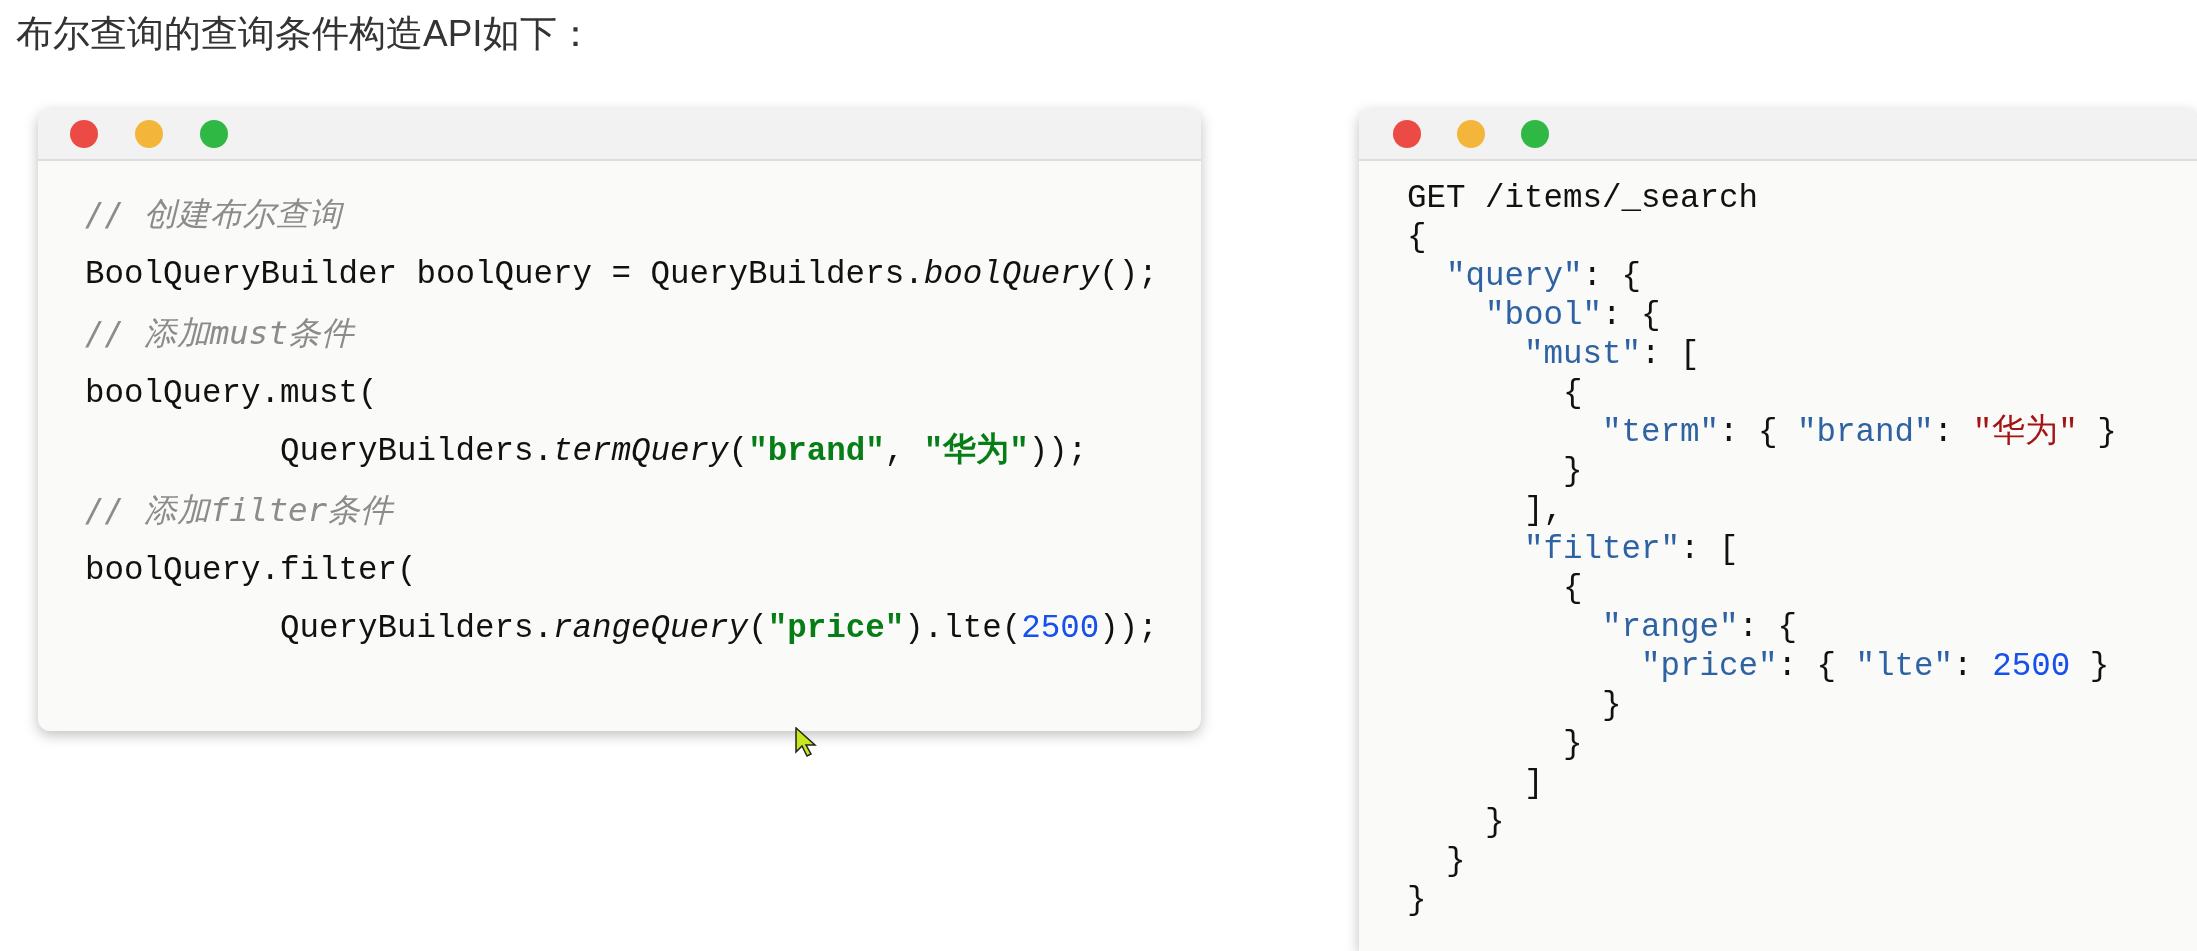  I want to click on code-line: "range": {, so click(1699, 627).